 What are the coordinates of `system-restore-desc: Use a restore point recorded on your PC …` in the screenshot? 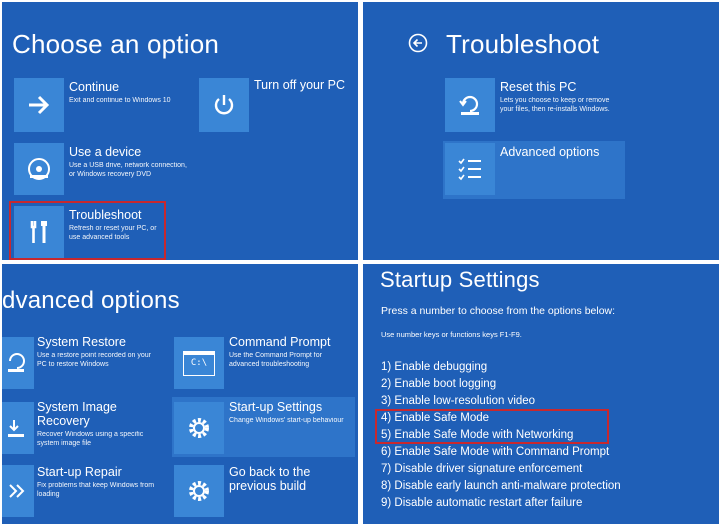 It's located at (94, 360).